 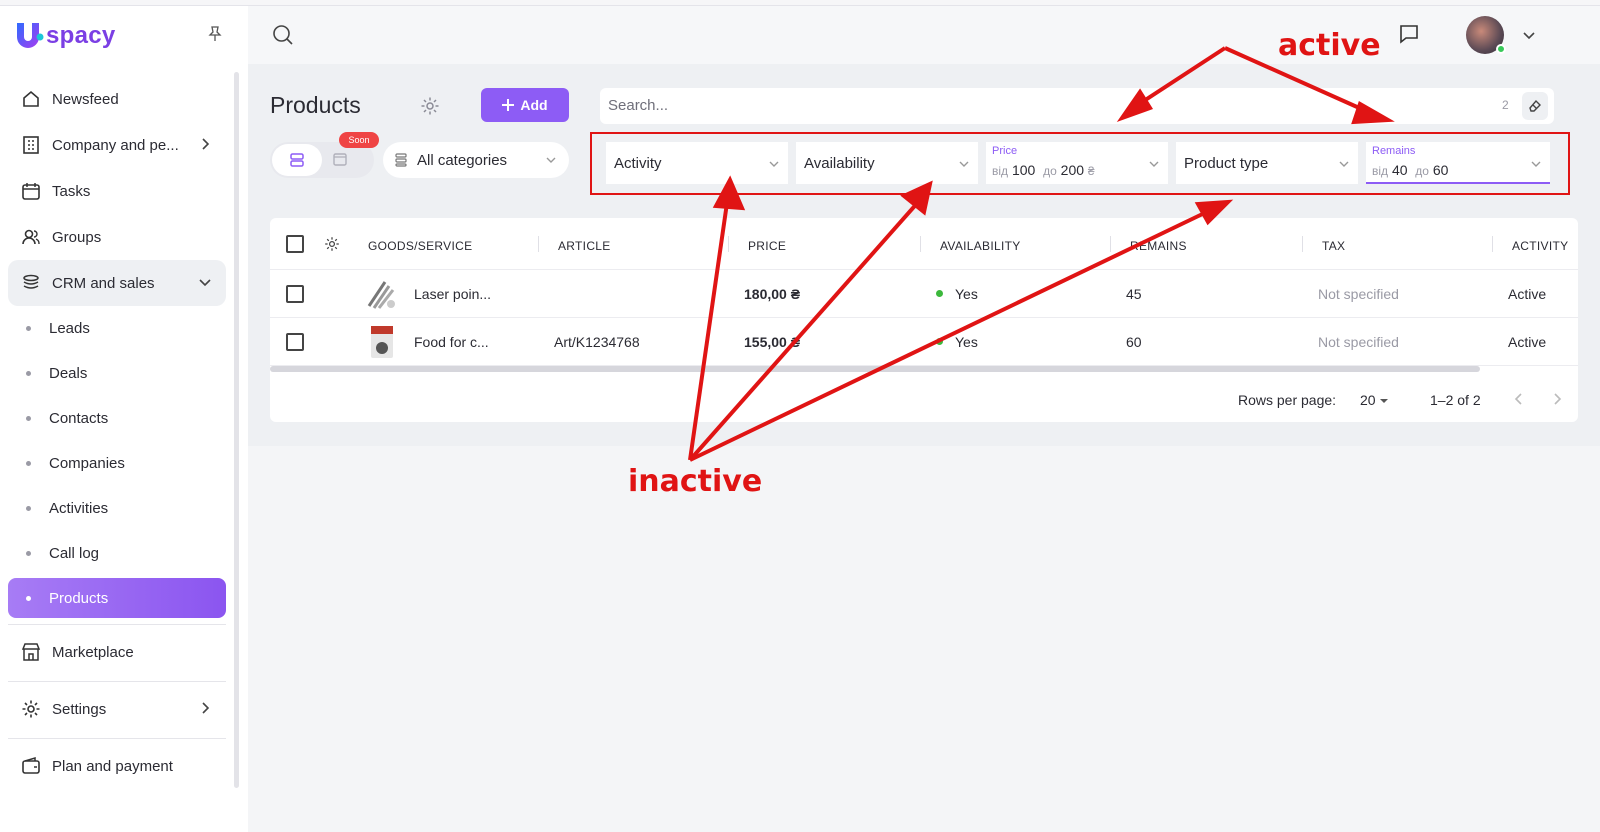 What do you see at coordinates (1329, 45) in the screenshot?
I see `annotation-active: active` at bounding box center [1329, 45].